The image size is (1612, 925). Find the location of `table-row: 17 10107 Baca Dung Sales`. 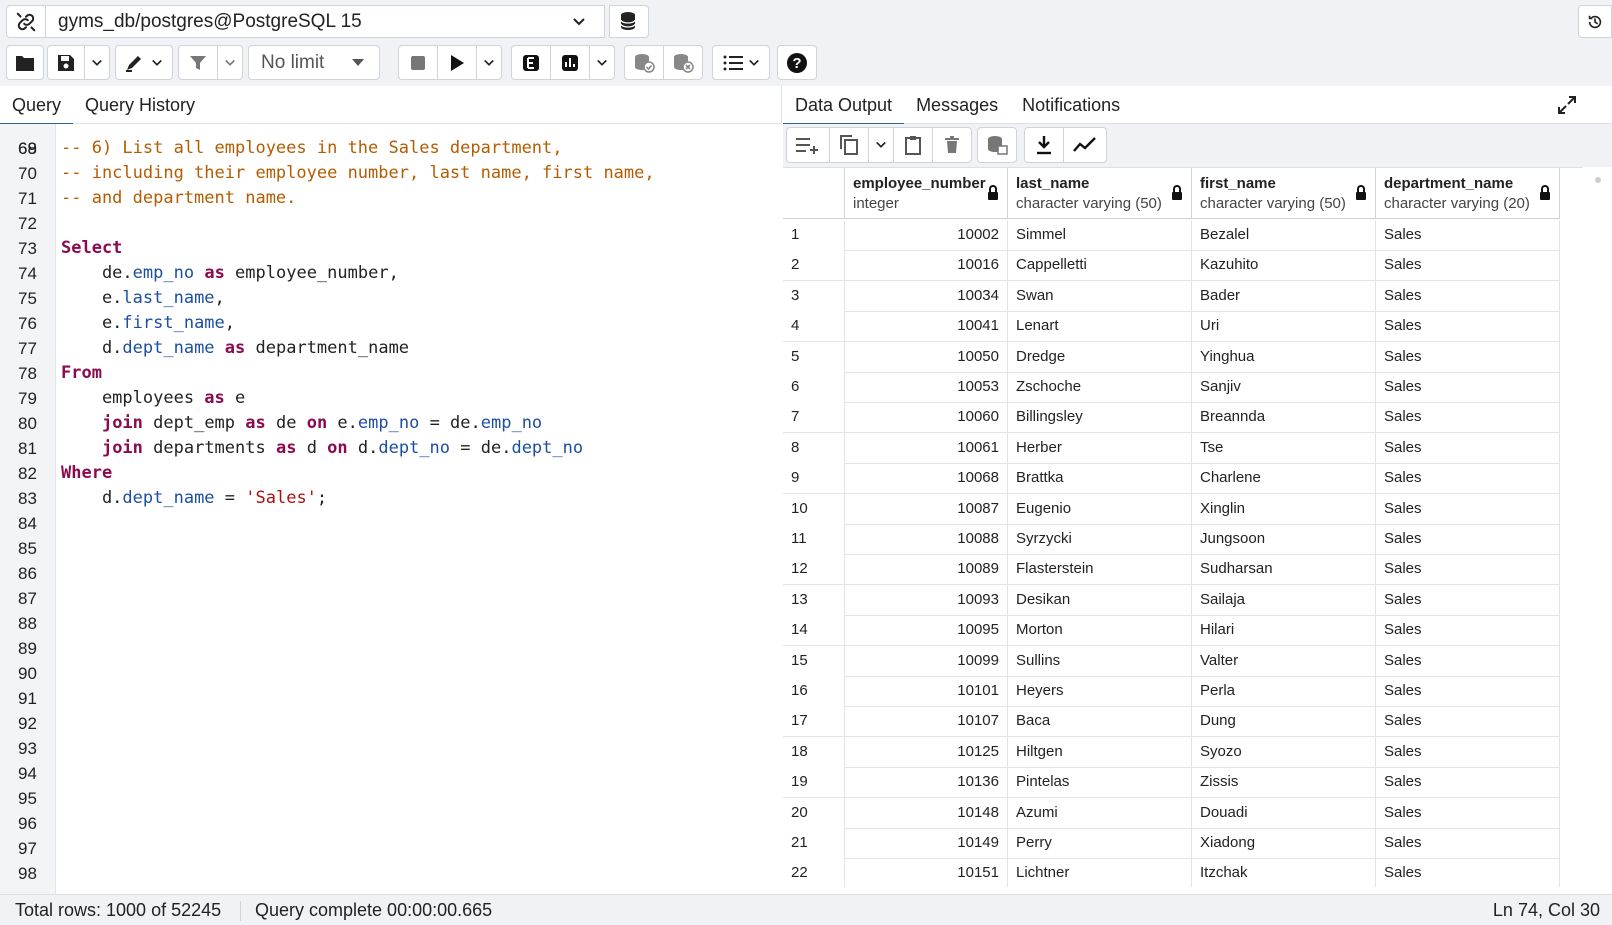

table-row: 17 10107 Baca Dung Sales is located at coordinates (1171, 722).